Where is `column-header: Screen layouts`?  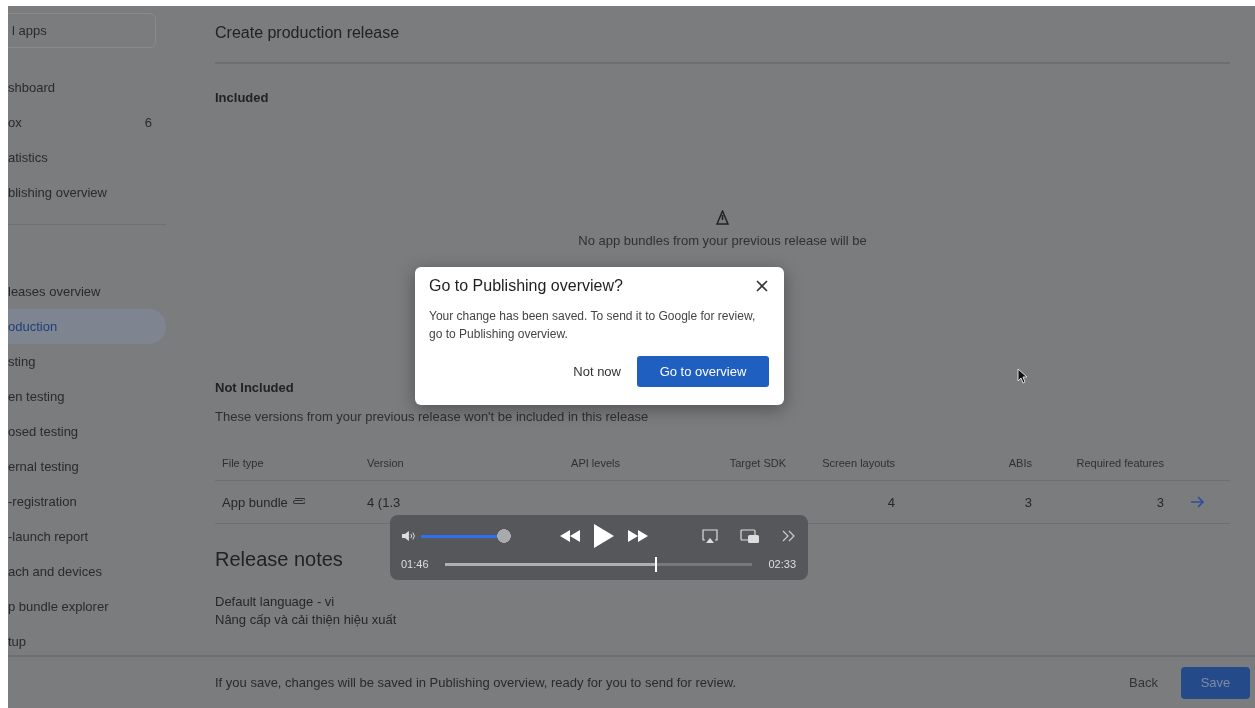
column-header: Screen layouts is located at coordinates (858, 463).